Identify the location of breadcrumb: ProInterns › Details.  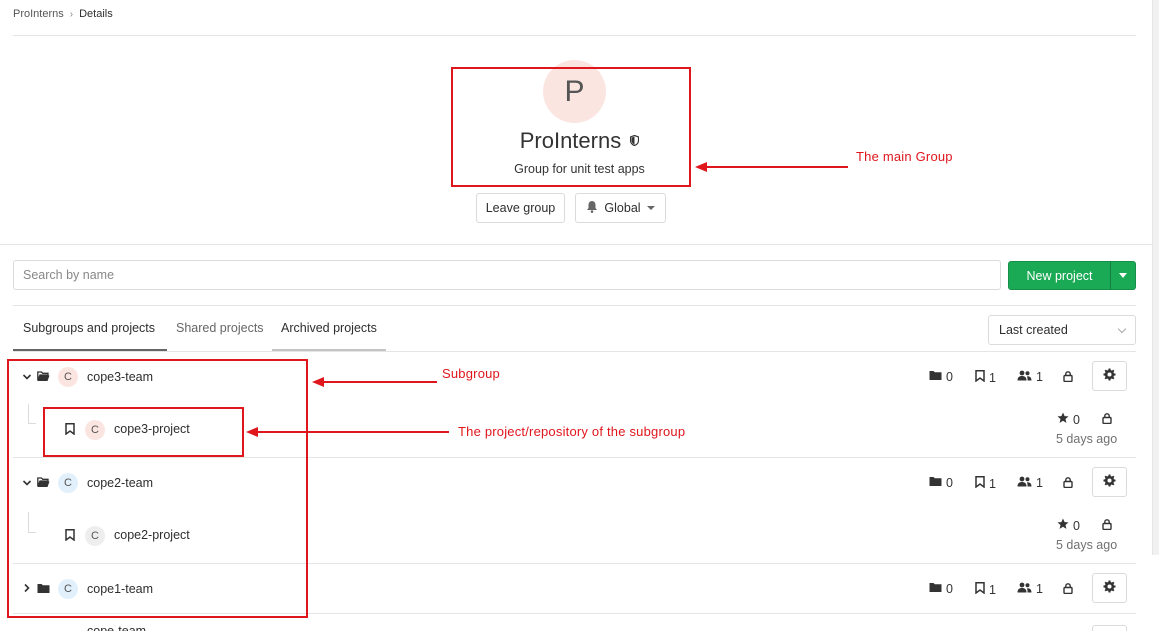
(63, 14).